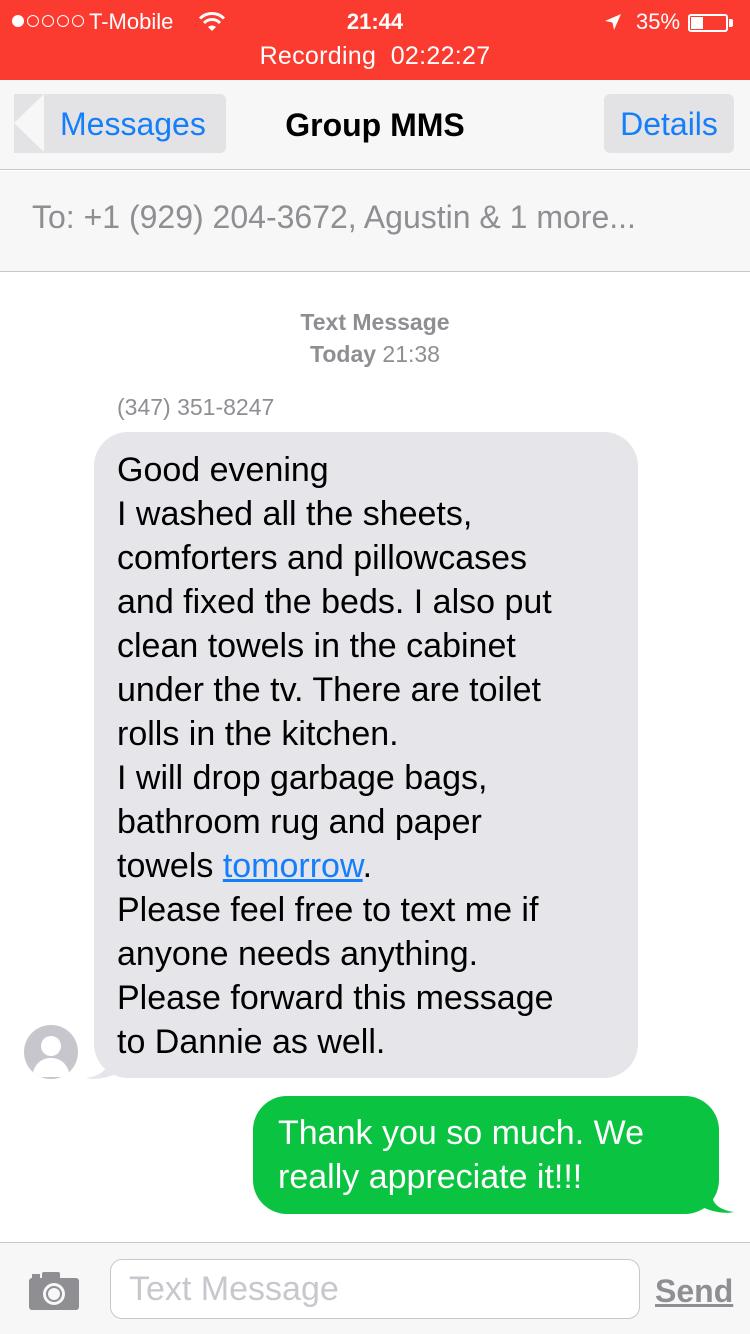  Describe the element at coordinates (223, 470) in the screenshot. I see `message-line: Good evening` at that location.